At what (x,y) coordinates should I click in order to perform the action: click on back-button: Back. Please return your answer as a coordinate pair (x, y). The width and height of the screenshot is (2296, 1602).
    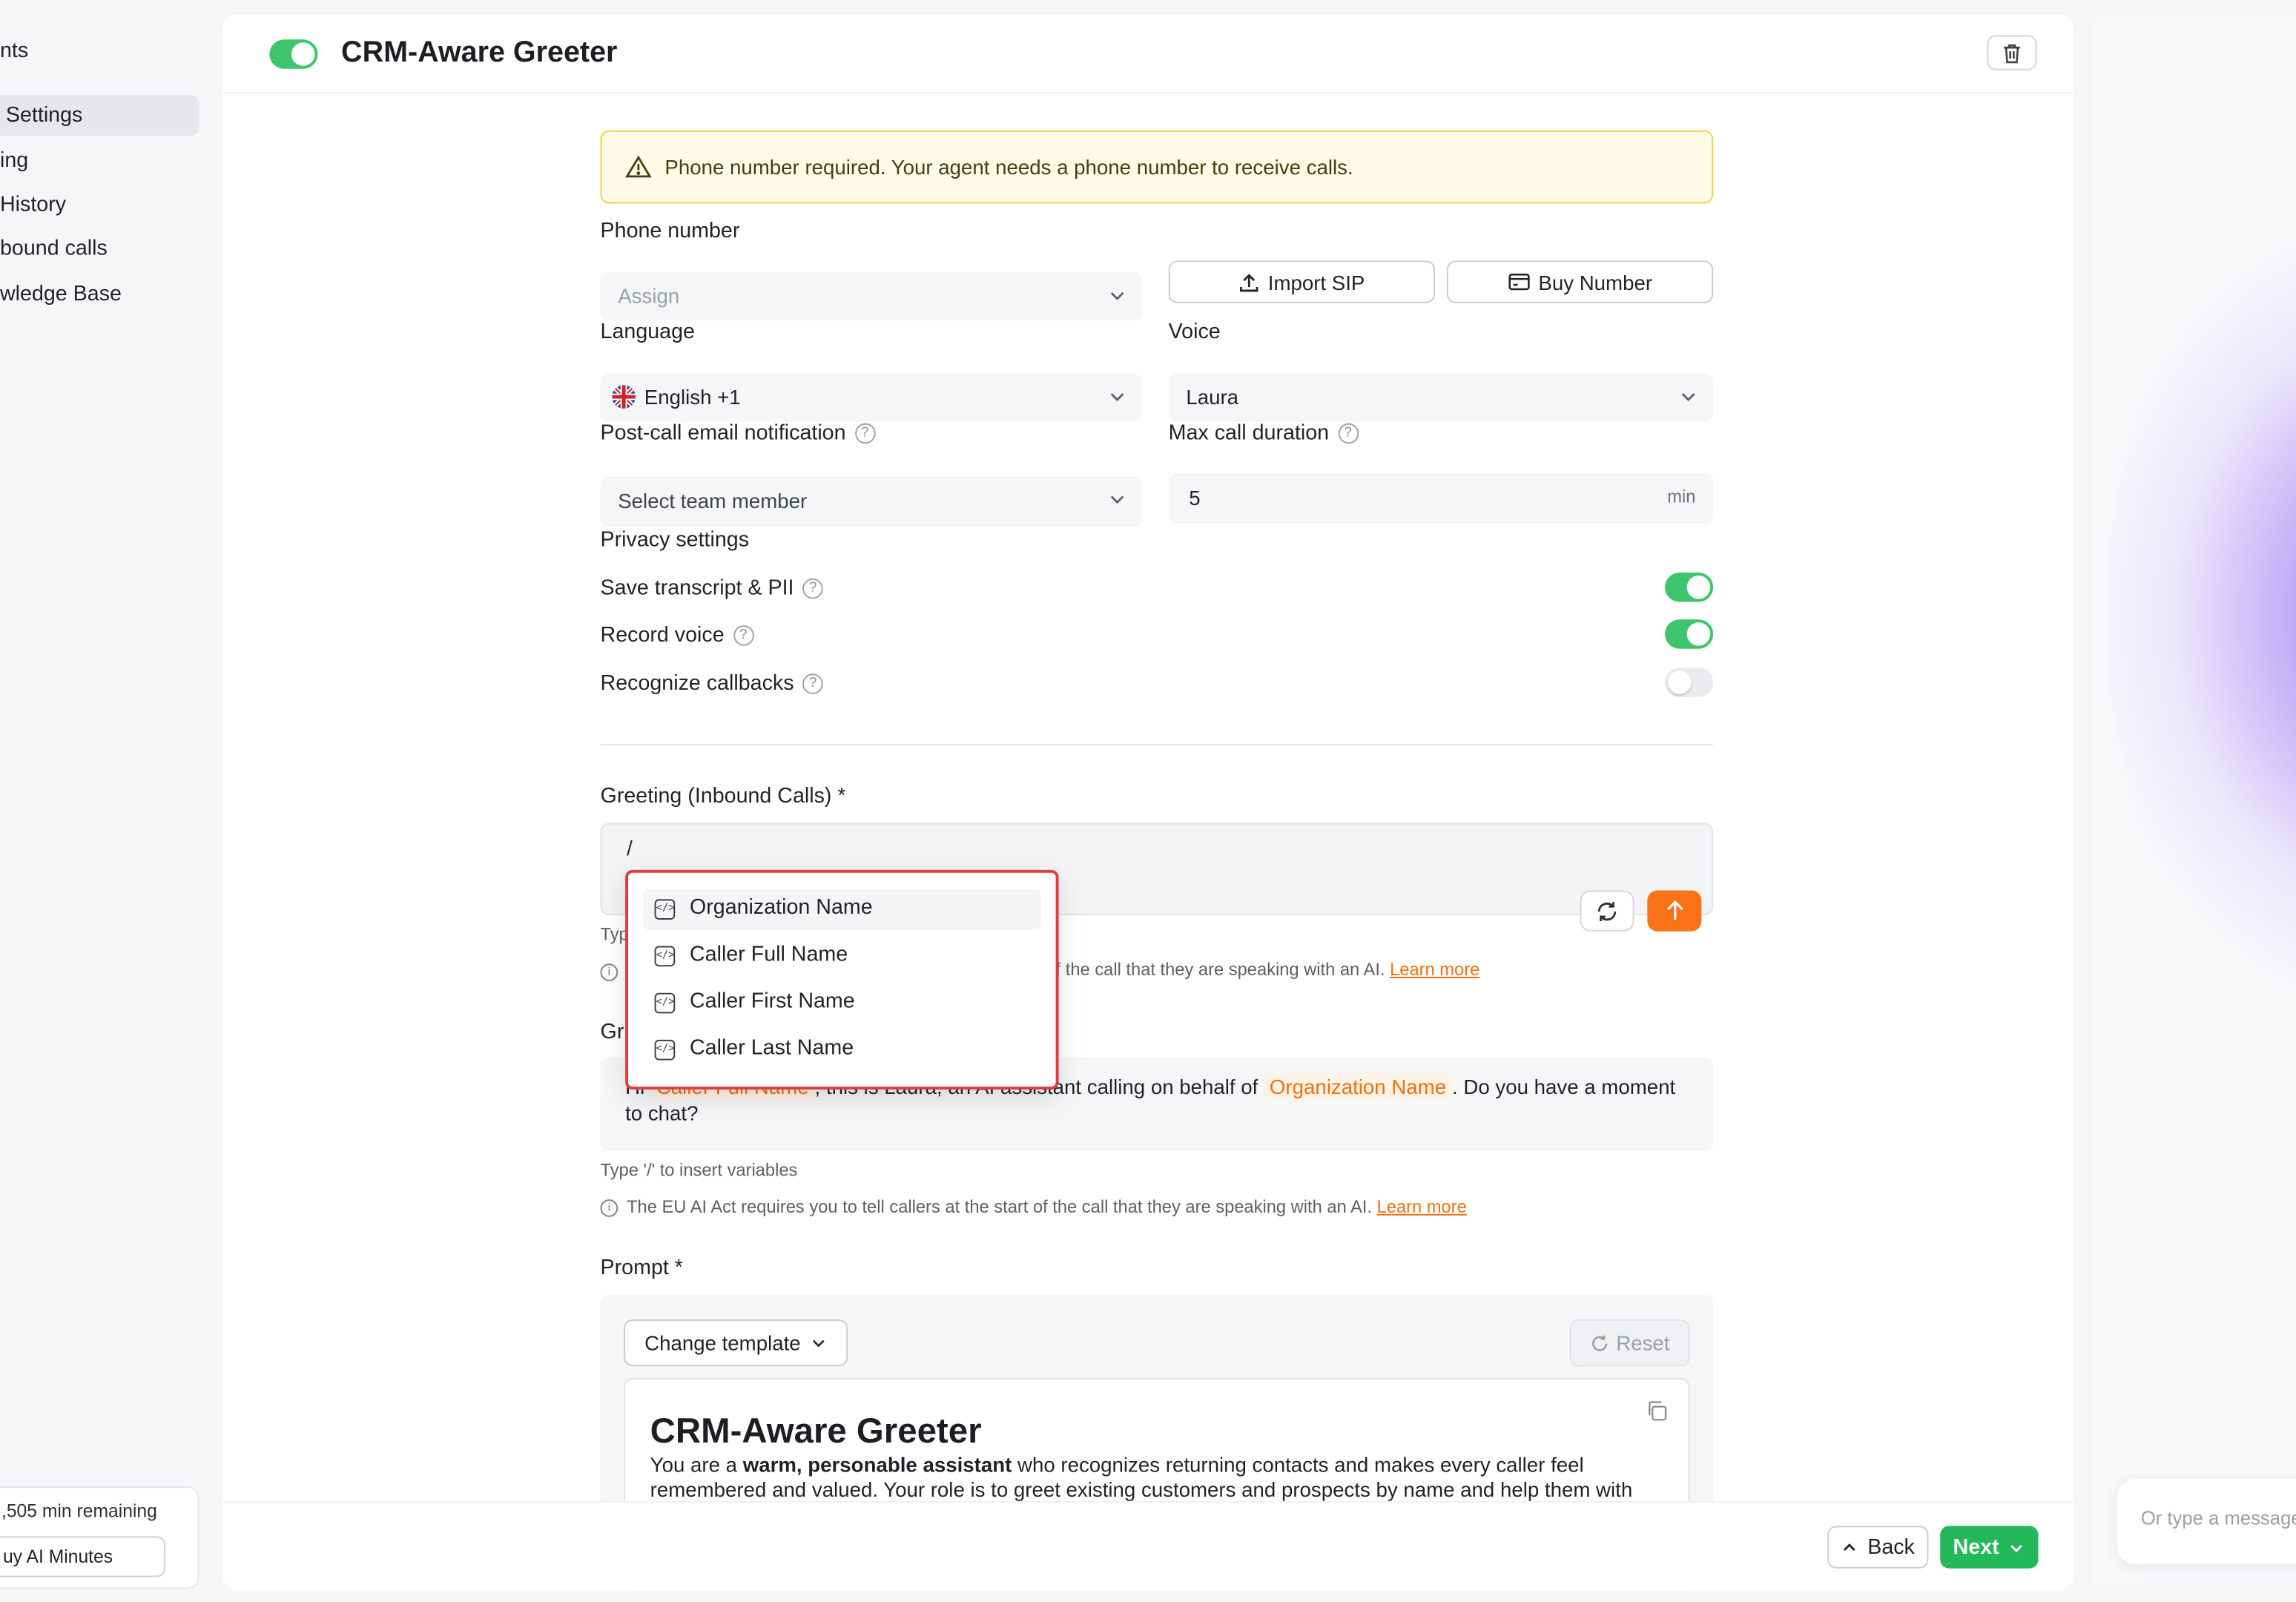
    Looking at the image, I should click on (1878, 1547).